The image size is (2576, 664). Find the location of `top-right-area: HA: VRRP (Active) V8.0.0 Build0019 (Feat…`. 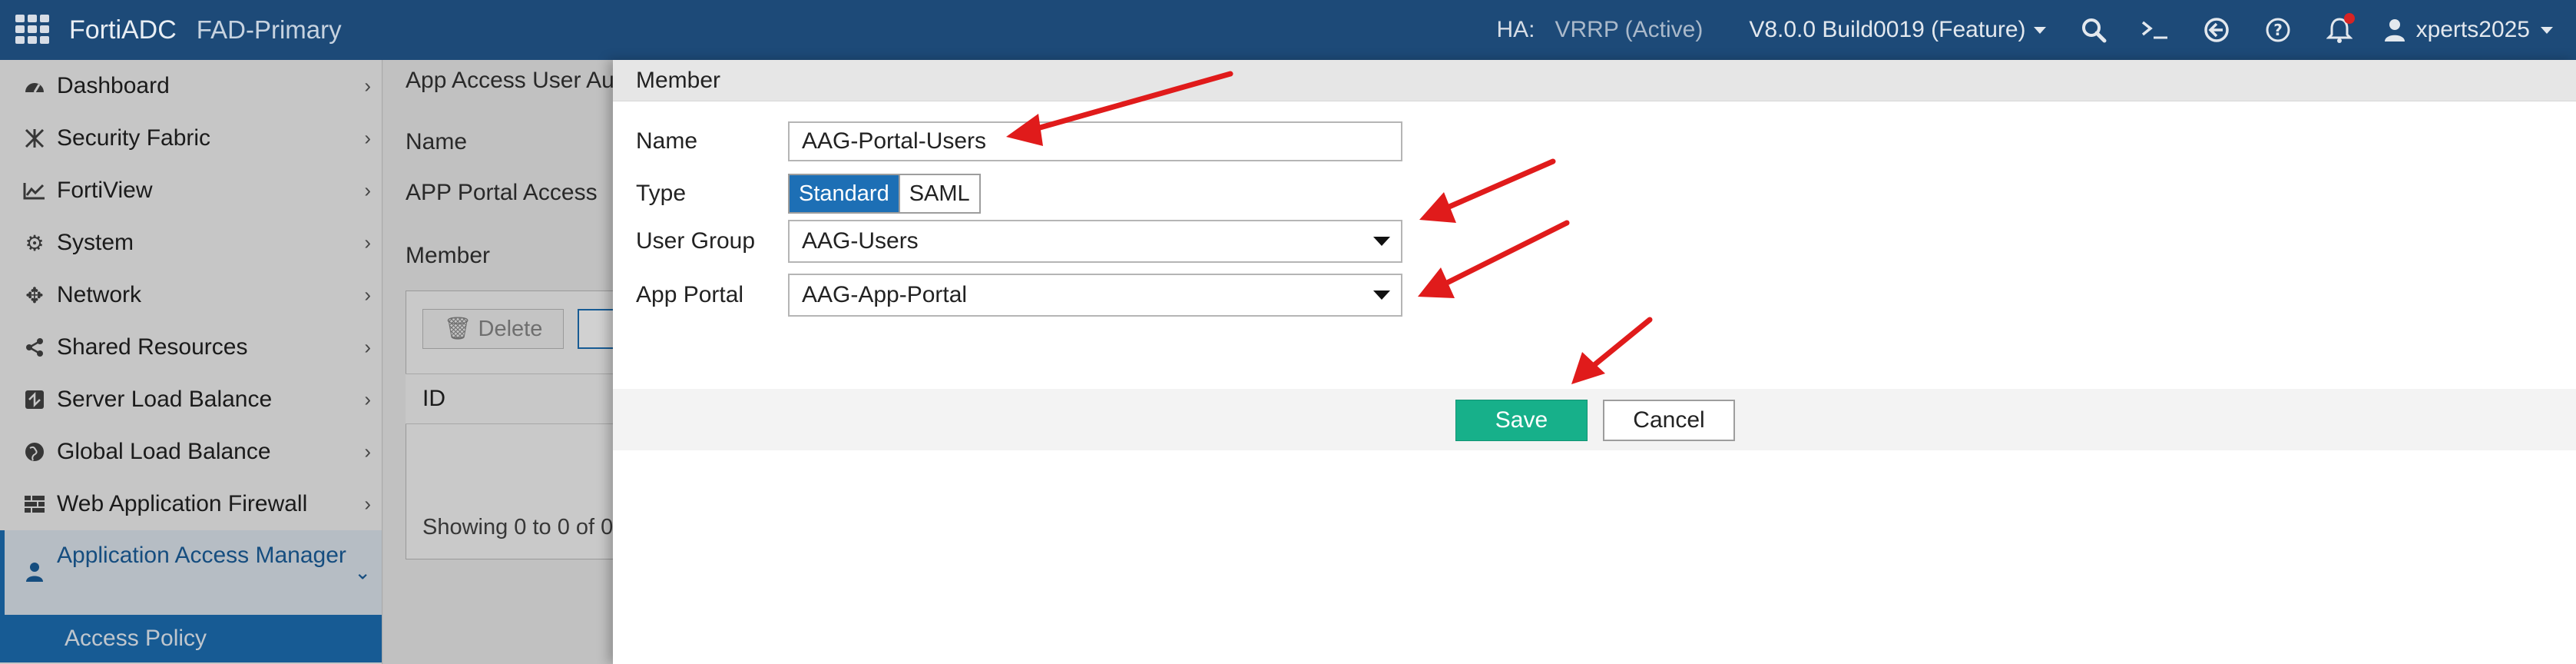

top-right-area: HA: VRRP (Active) V8.0.0 Build0019 (Feat… is located at coordinates (2024, 30).